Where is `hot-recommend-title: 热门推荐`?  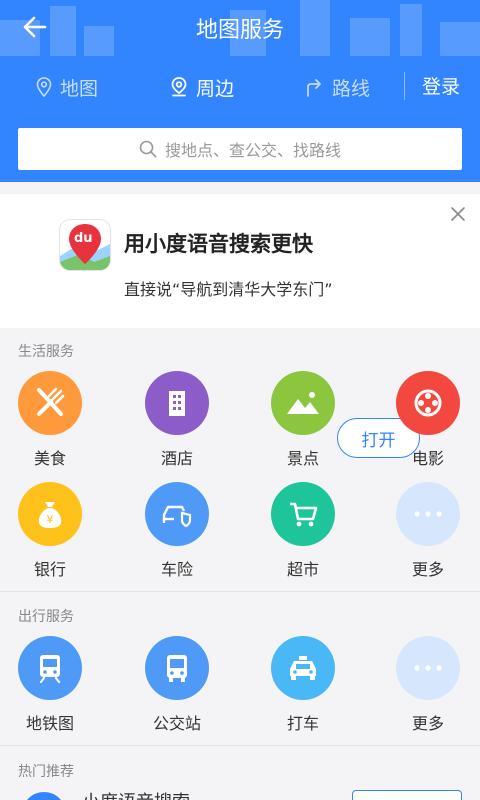 hot-recommend-title: 热门推荐 is located at coordinates (46, 772).